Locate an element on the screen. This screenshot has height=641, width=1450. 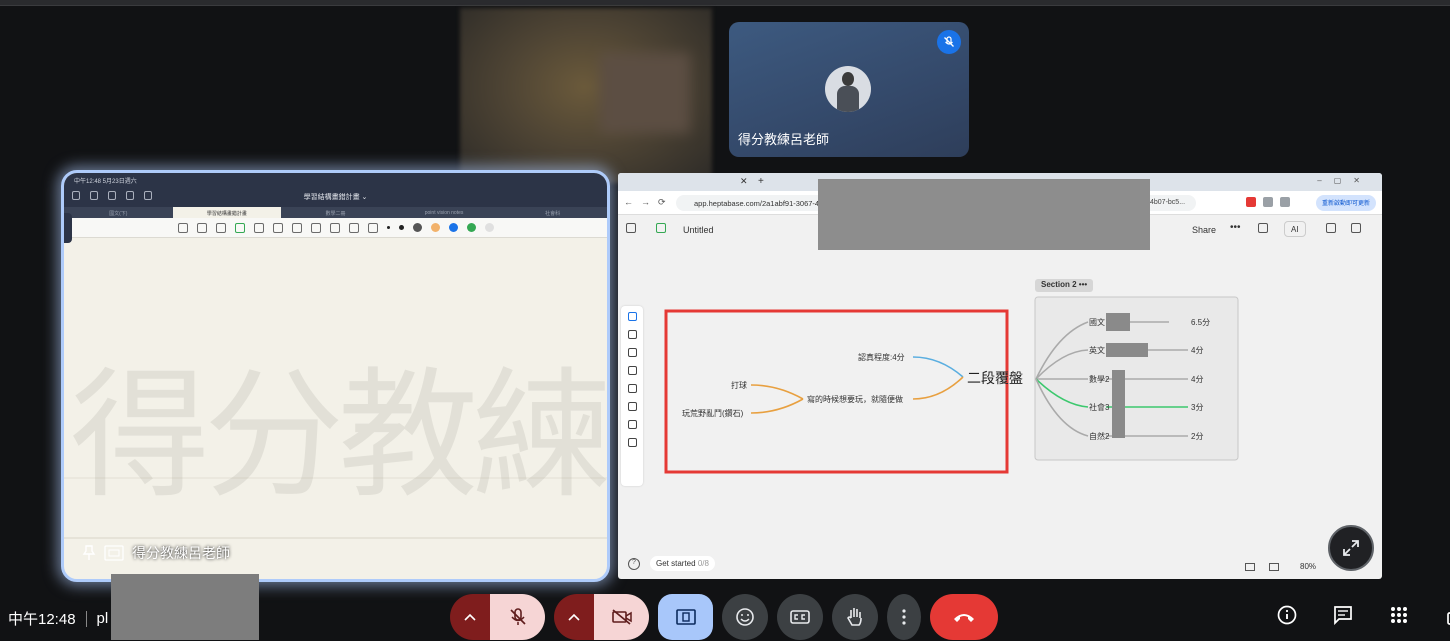
ipad-tab: 社會科 is located at coordinates (552, 212).